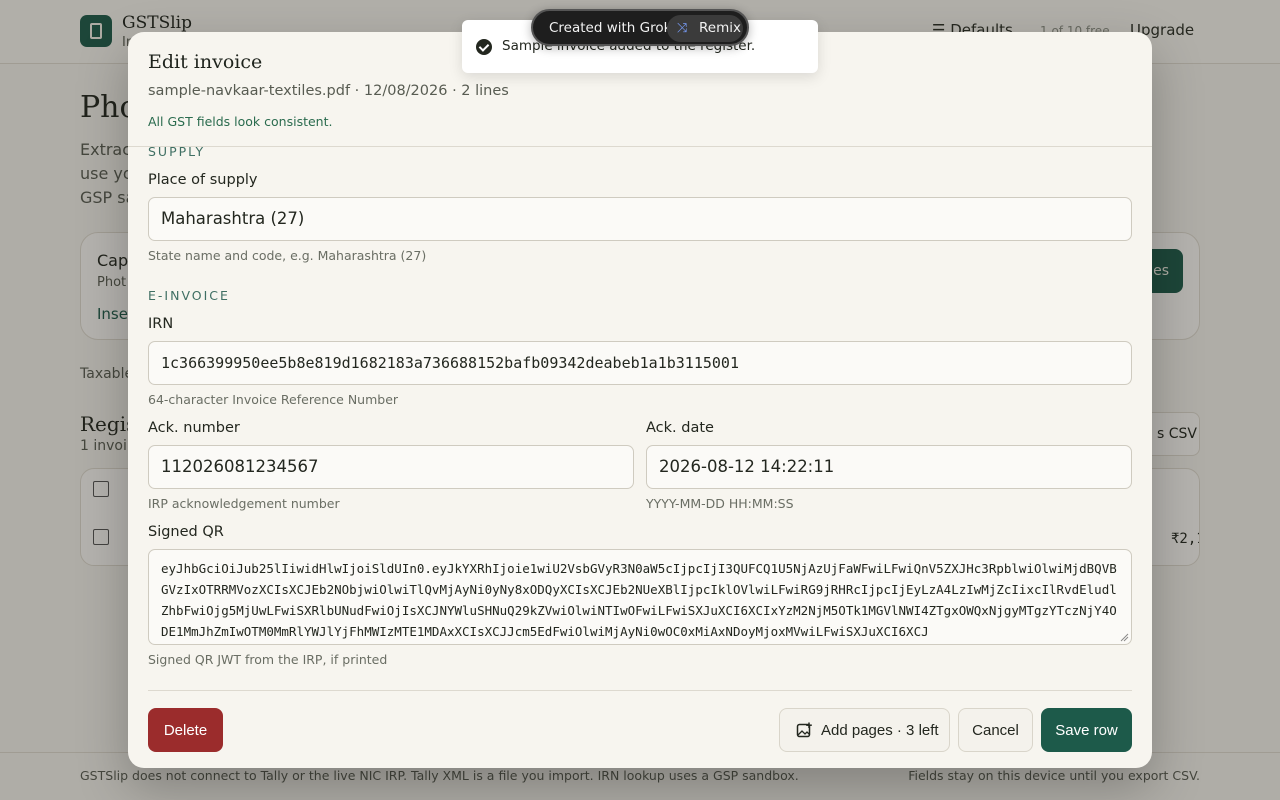 Image resolution: width=1280 pixels, height=800 pixels. Describe the element at coordinates (161, 324) in the screenshot. I see `irn-label: IRN` at that location.